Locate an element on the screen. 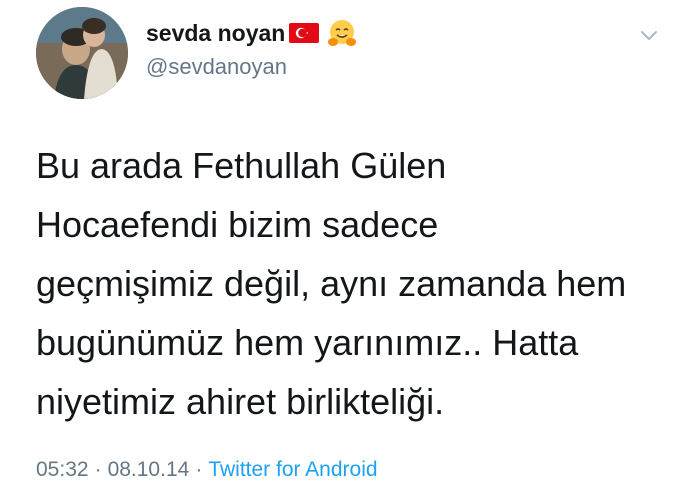  turkey-flag-icon is located at coordinates (304, 33).